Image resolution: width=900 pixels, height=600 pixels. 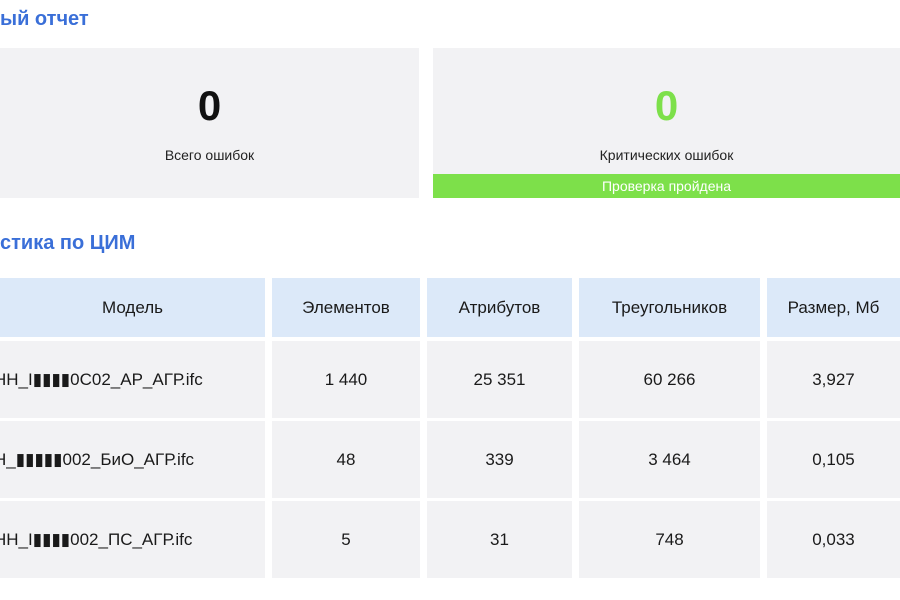 What do you see at coordinates (97, 459) in the screenshot?
I see `model-name: Н_▮▮▮▮▮002_БиО_АГР.ifc` at bounding box center [97, 459].